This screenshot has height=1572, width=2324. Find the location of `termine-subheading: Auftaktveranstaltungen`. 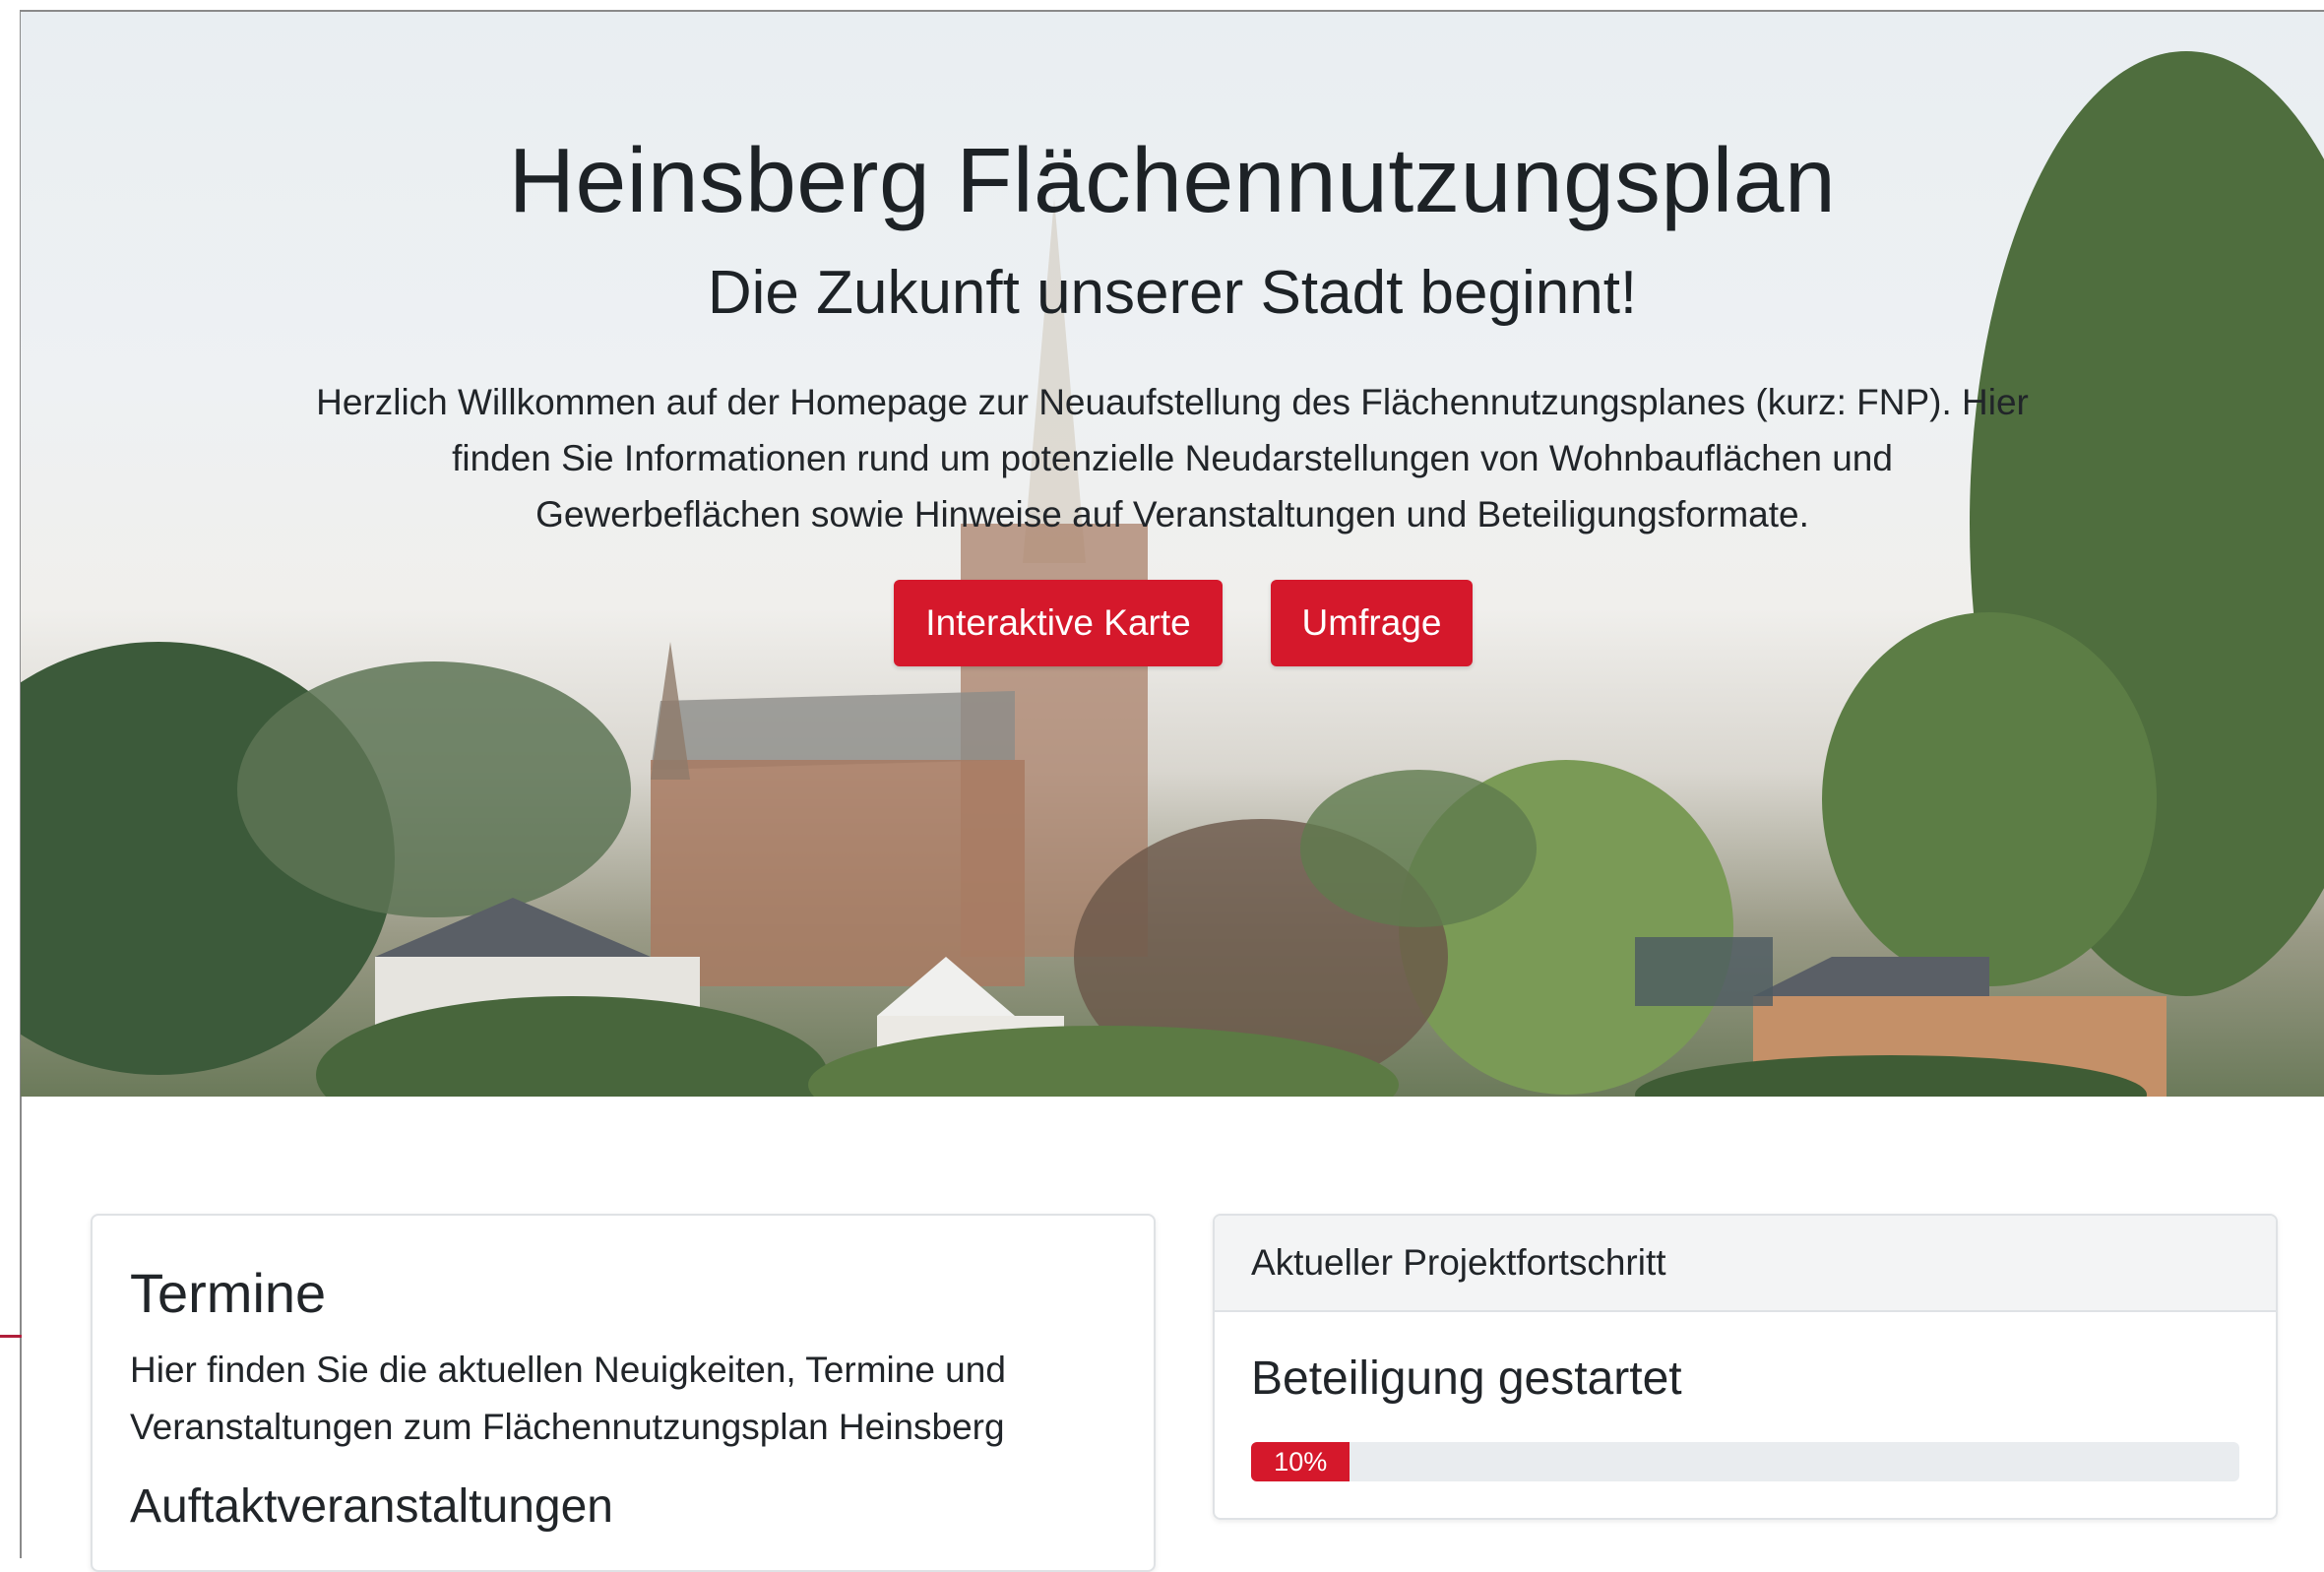

termine-subheading: Auftaktveranstaltungen is located at coordinates (371, 1506).